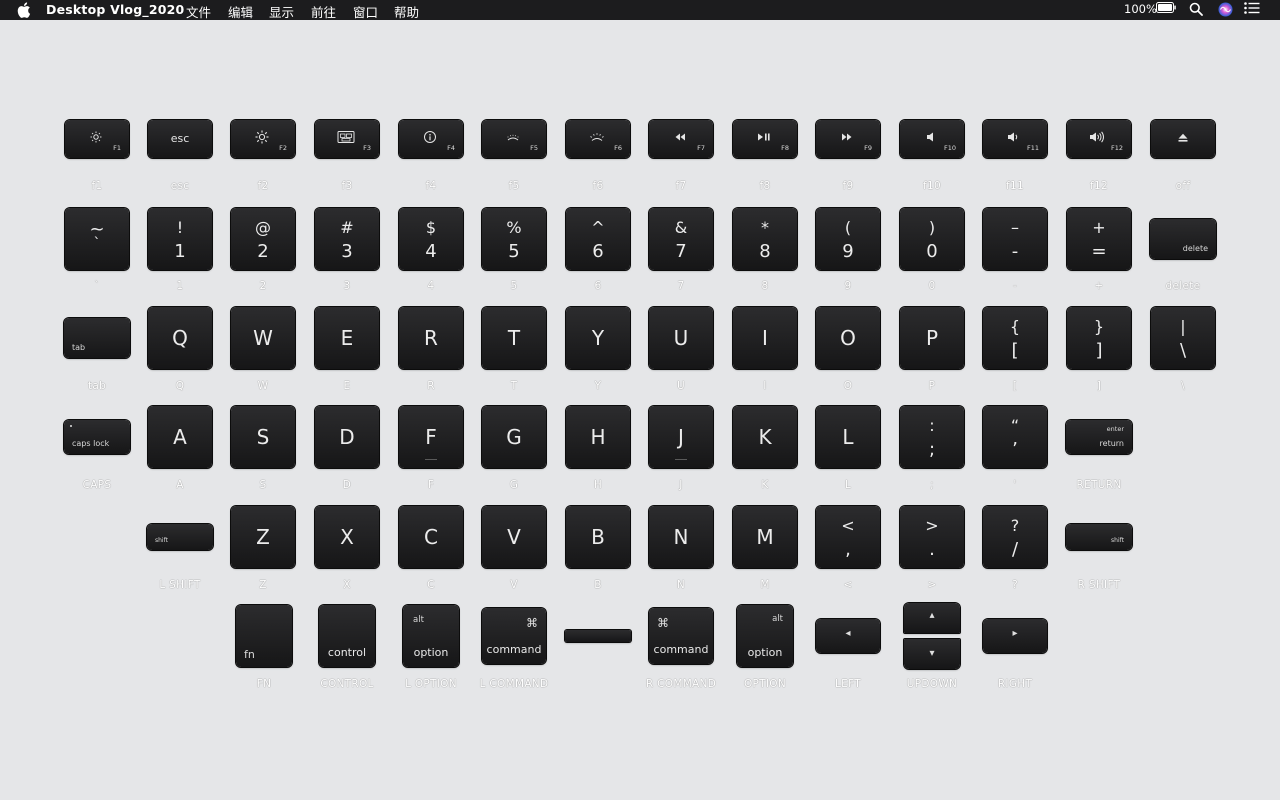  Describe the element at coordinates (848, 537) in the screenshot. I see `key-comma: <,` at that location.